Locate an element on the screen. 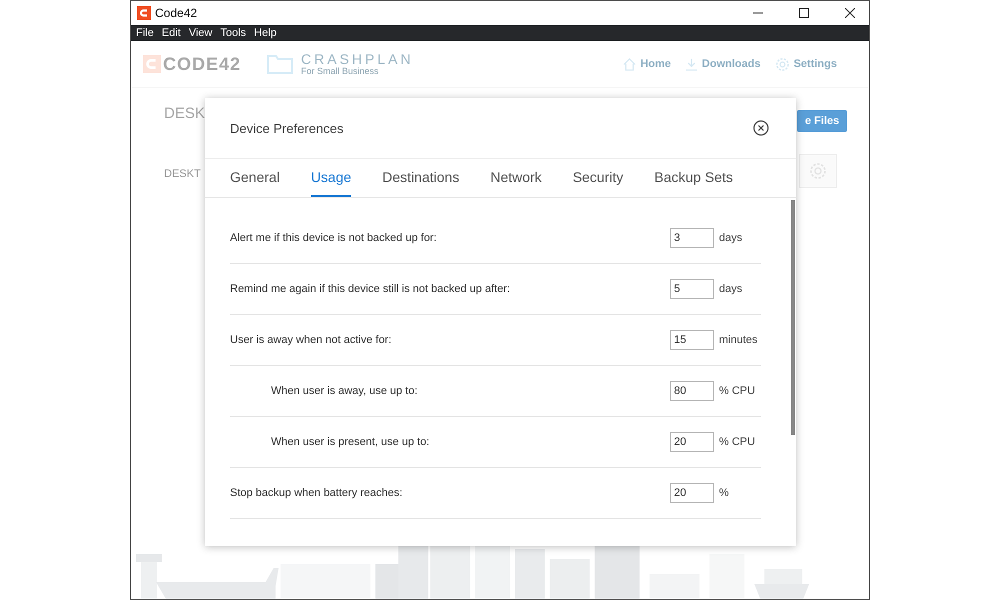 The image size is (1000, 600). tab: Network is located at coordinates (516, 178).